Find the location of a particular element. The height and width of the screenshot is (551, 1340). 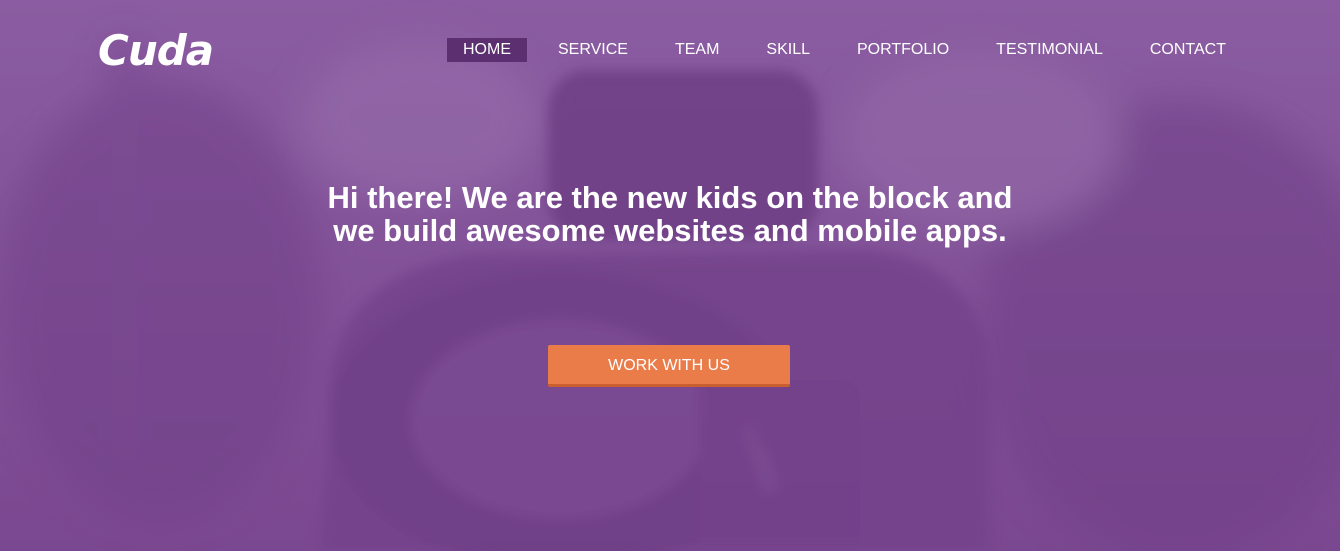

nav-item-contact: CONTACT is located at coordinates (1188, 50).